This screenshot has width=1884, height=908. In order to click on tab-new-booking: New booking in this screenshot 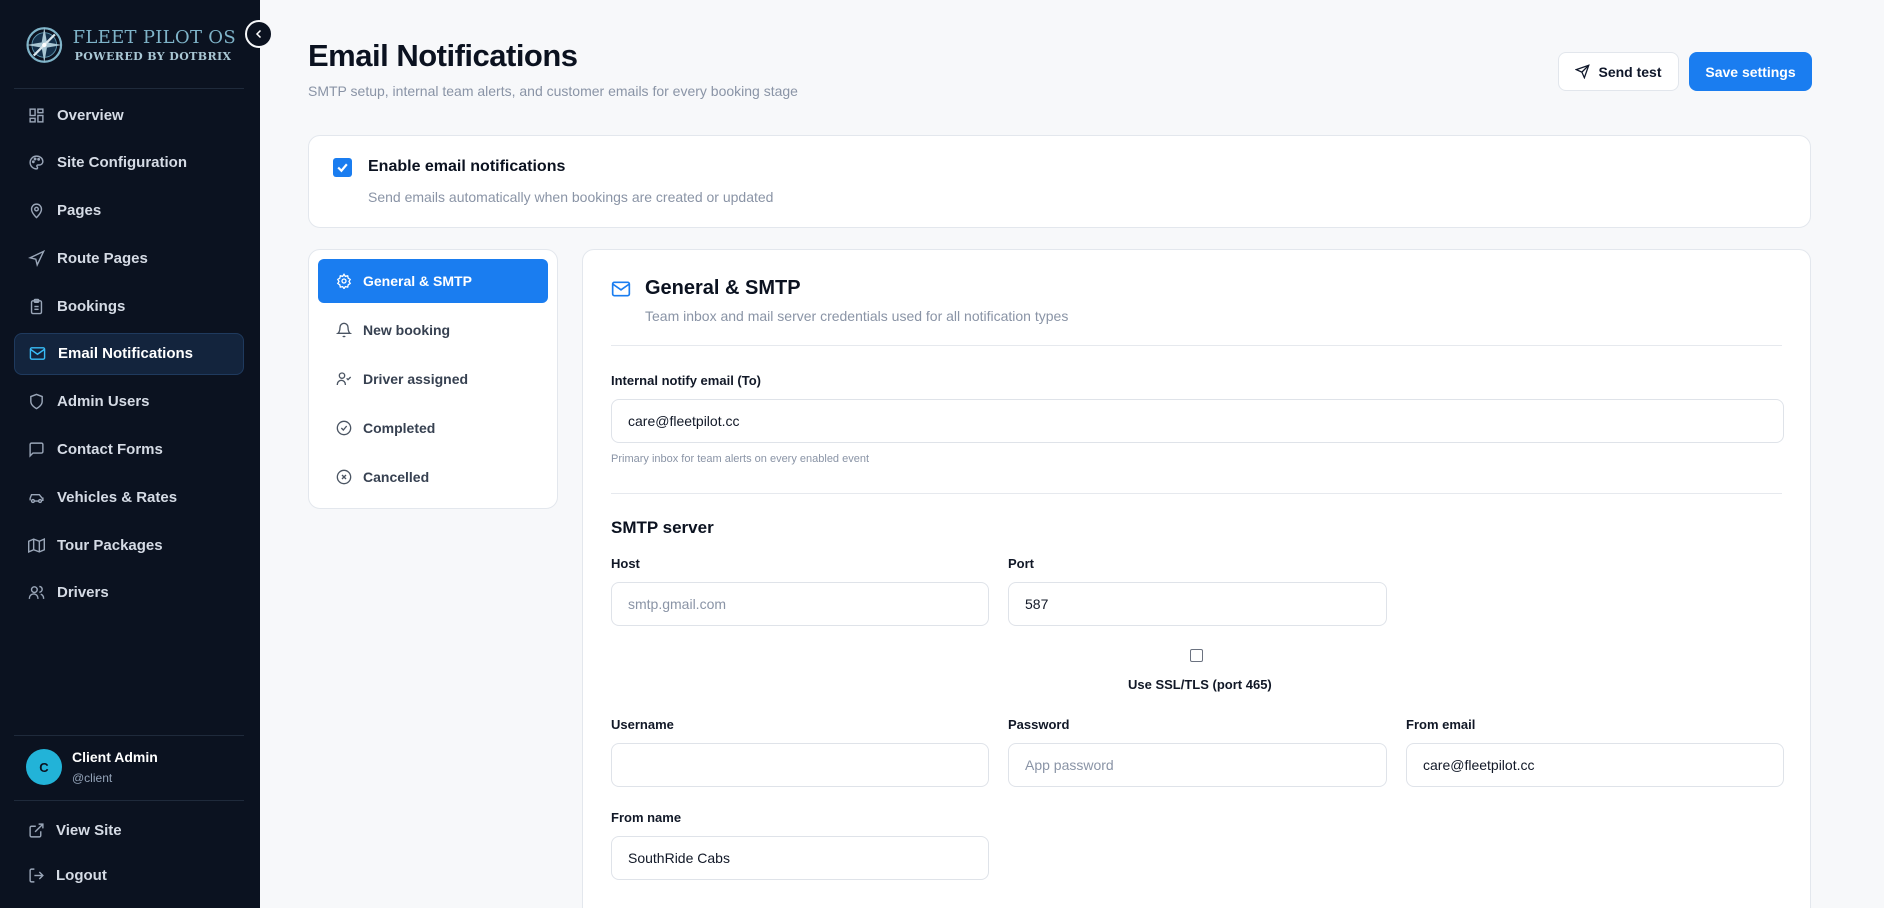, I will do `click(433, 330)`.